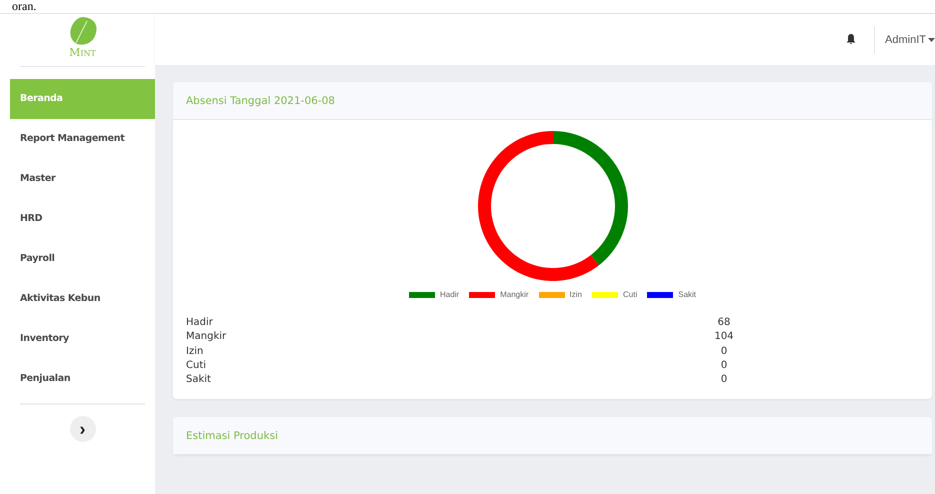 The image size is (935, 494). What do you see at coordinates (82, 379) in the screenshot?
I see `sidebar-item: Penjualan` at bounding box center [82, 379].